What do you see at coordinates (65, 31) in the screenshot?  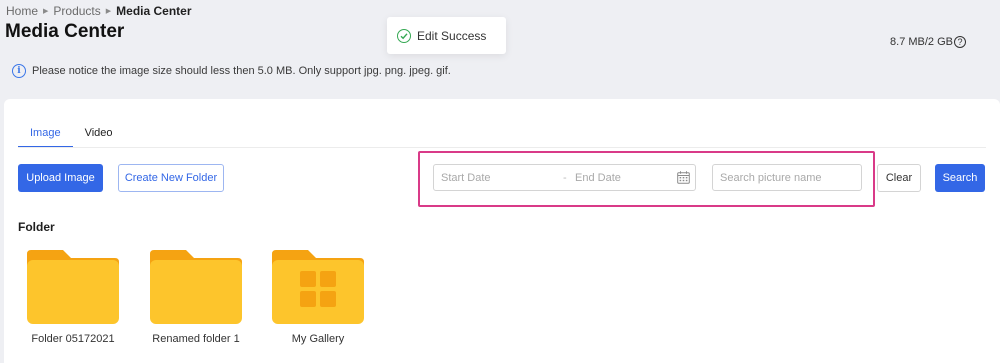 I see `page-title: Media Center` at bounding box center [65, 31].